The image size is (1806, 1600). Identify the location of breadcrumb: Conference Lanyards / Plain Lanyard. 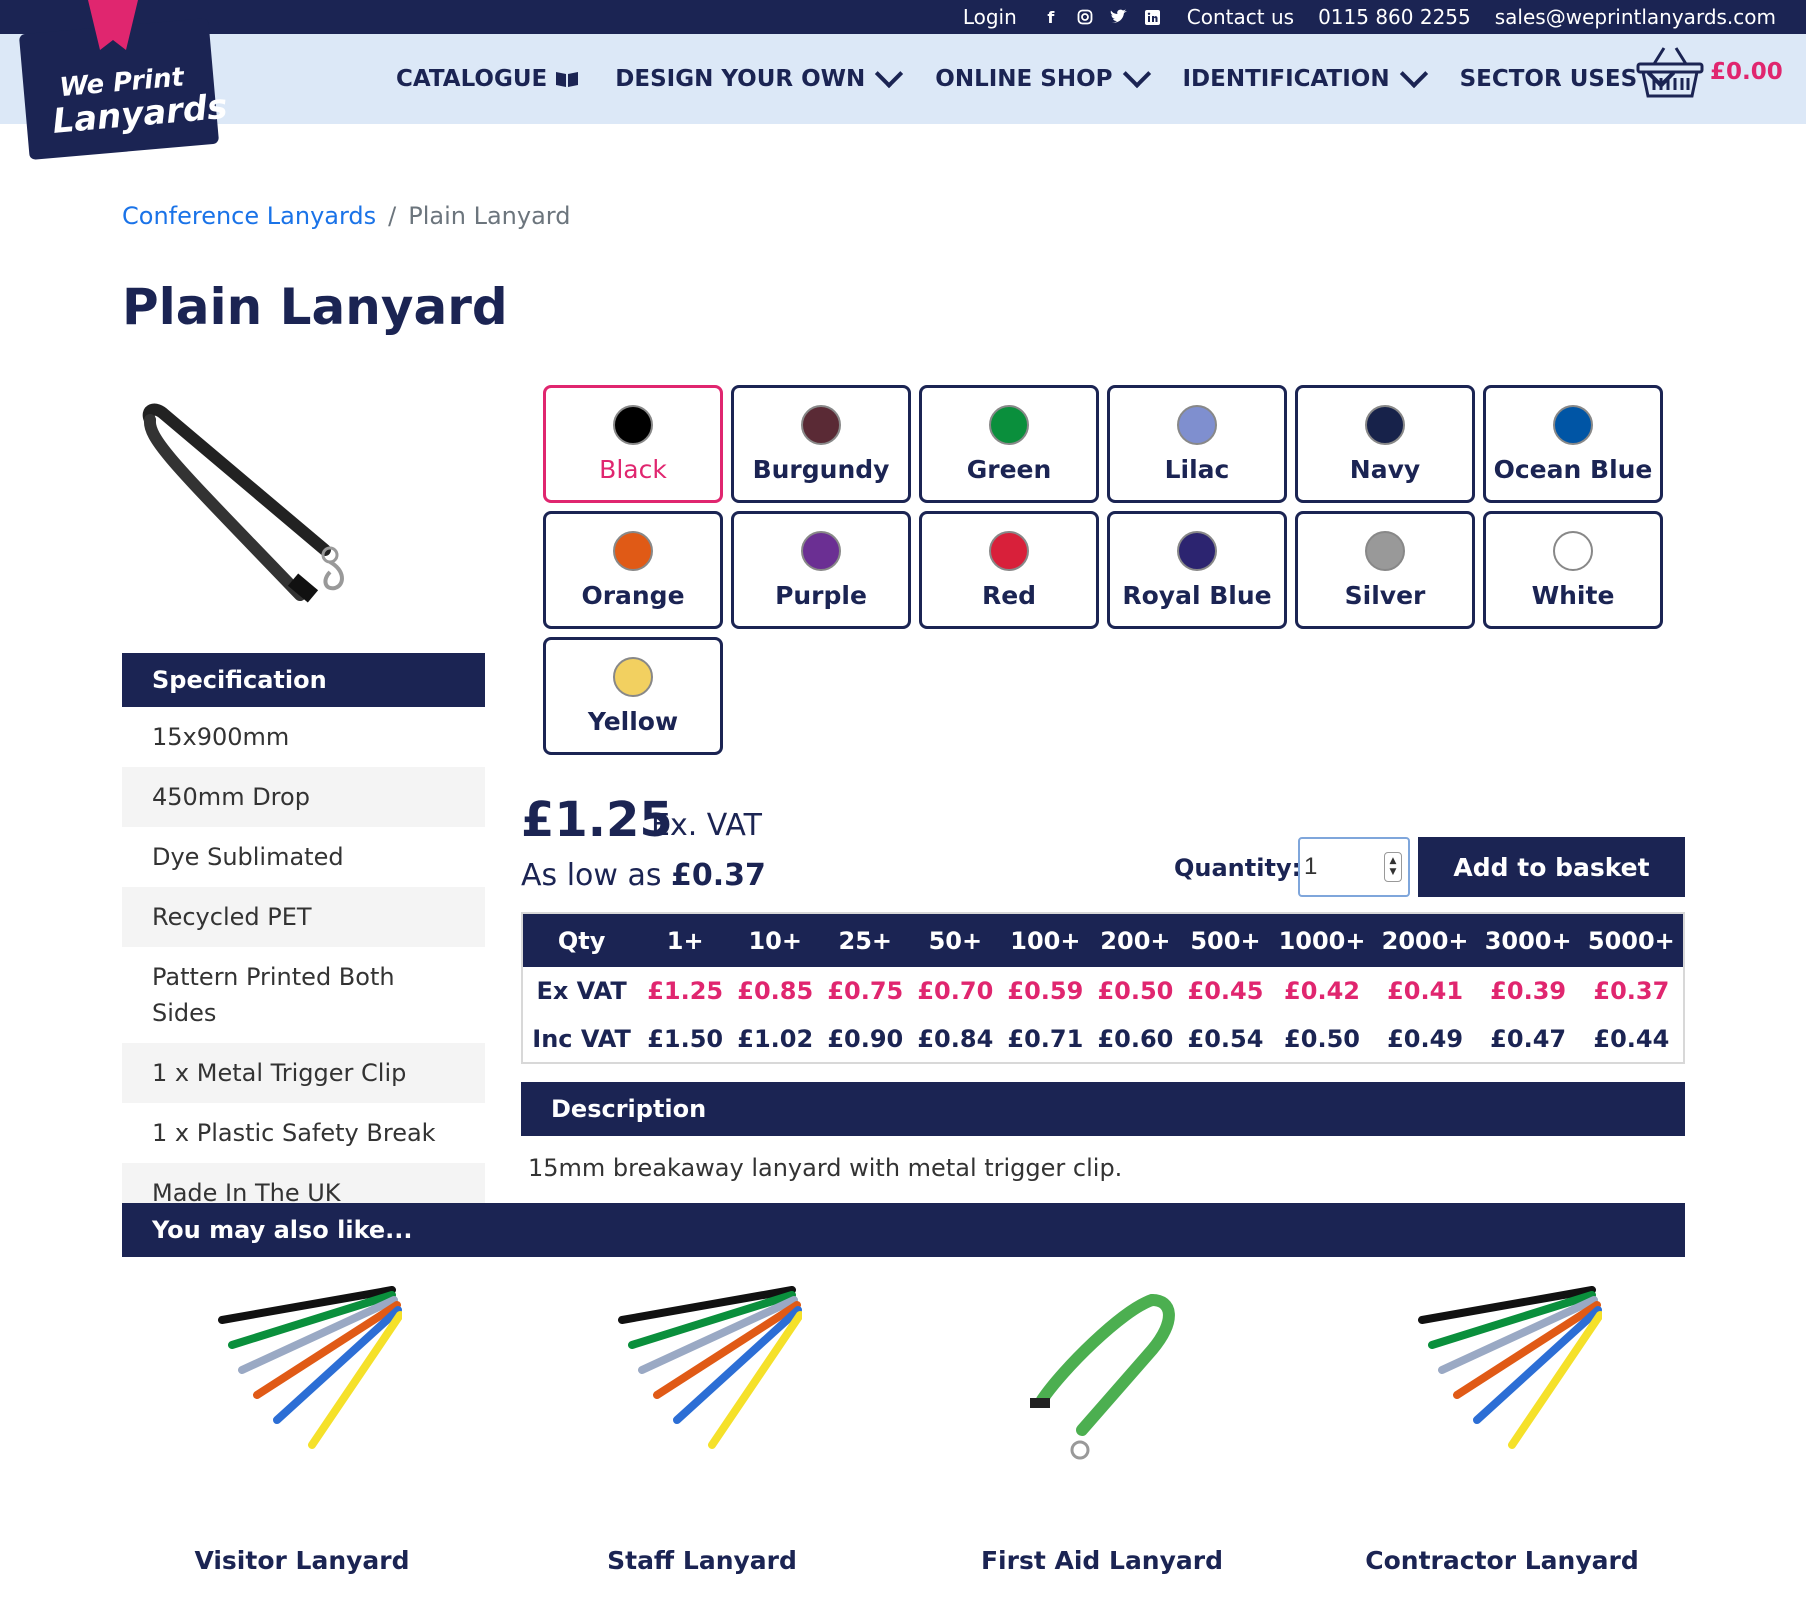
(346, 216).